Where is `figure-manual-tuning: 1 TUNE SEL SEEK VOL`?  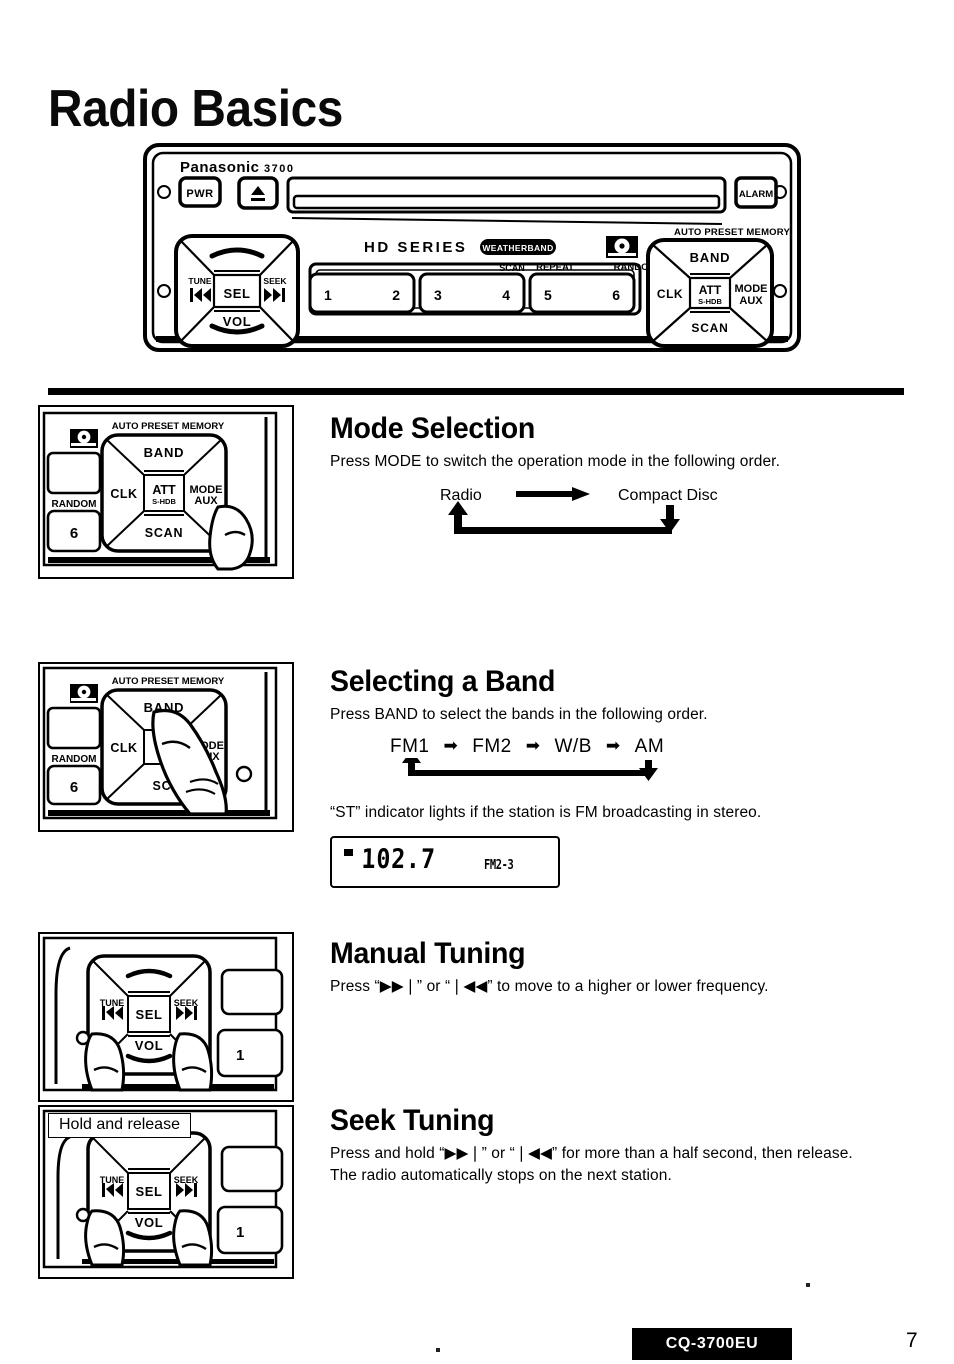 figure-manual-tuning: 1 TUNE SEL SEEK VOL is located at coordinates (166, 1017).